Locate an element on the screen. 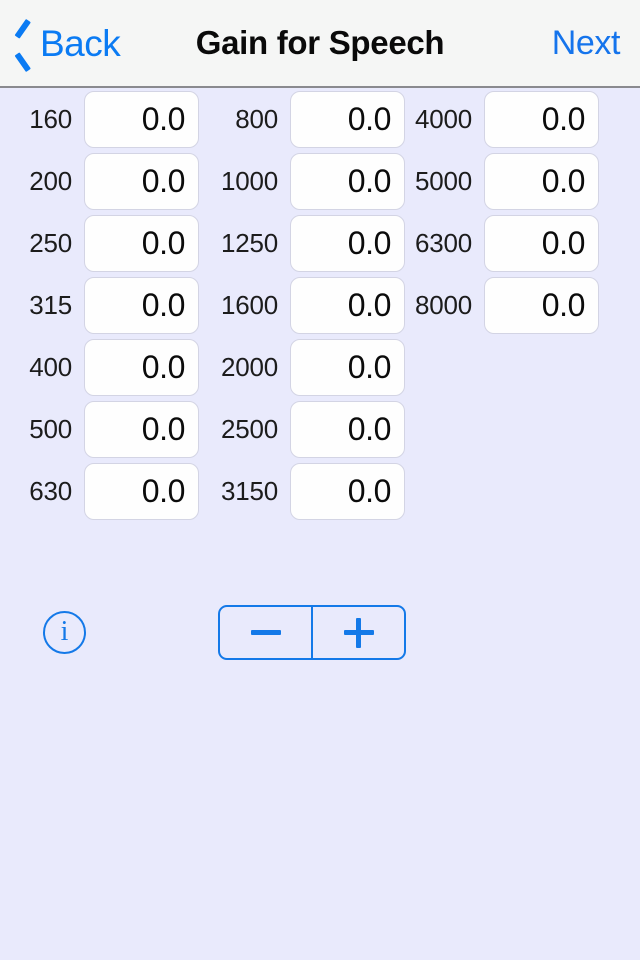  gain-row: 2000 0.0 is located at coordinates (311, 367).